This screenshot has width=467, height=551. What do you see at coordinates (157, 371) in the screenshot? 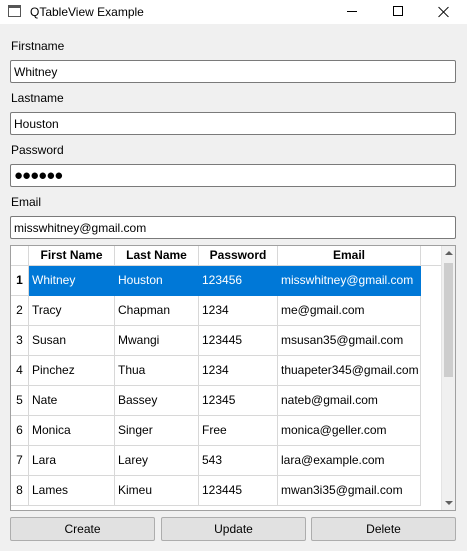
I see `table-cell-last-name: Thua` at bounding box center [157, 371].